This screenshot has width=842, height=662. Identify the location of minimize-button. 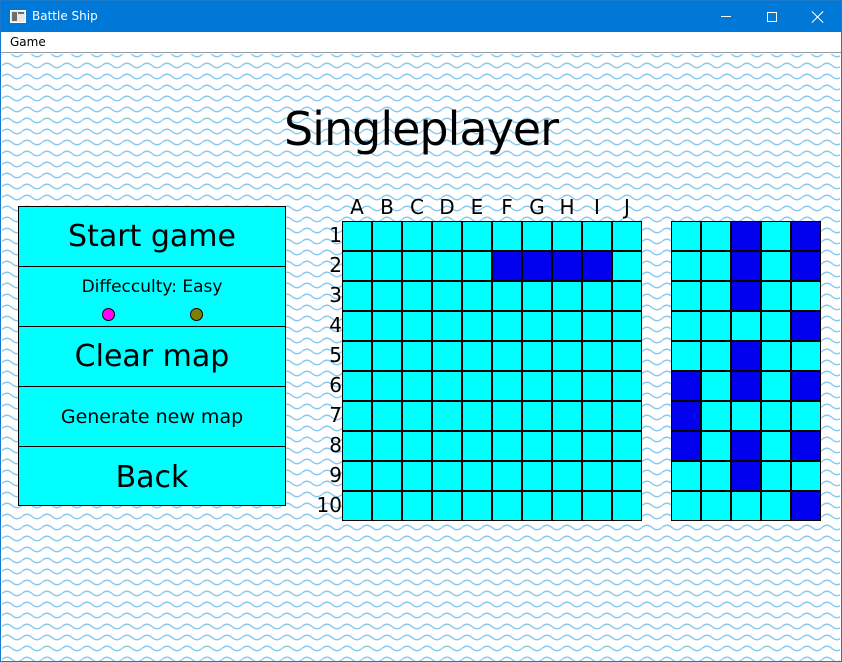
(726, 16).